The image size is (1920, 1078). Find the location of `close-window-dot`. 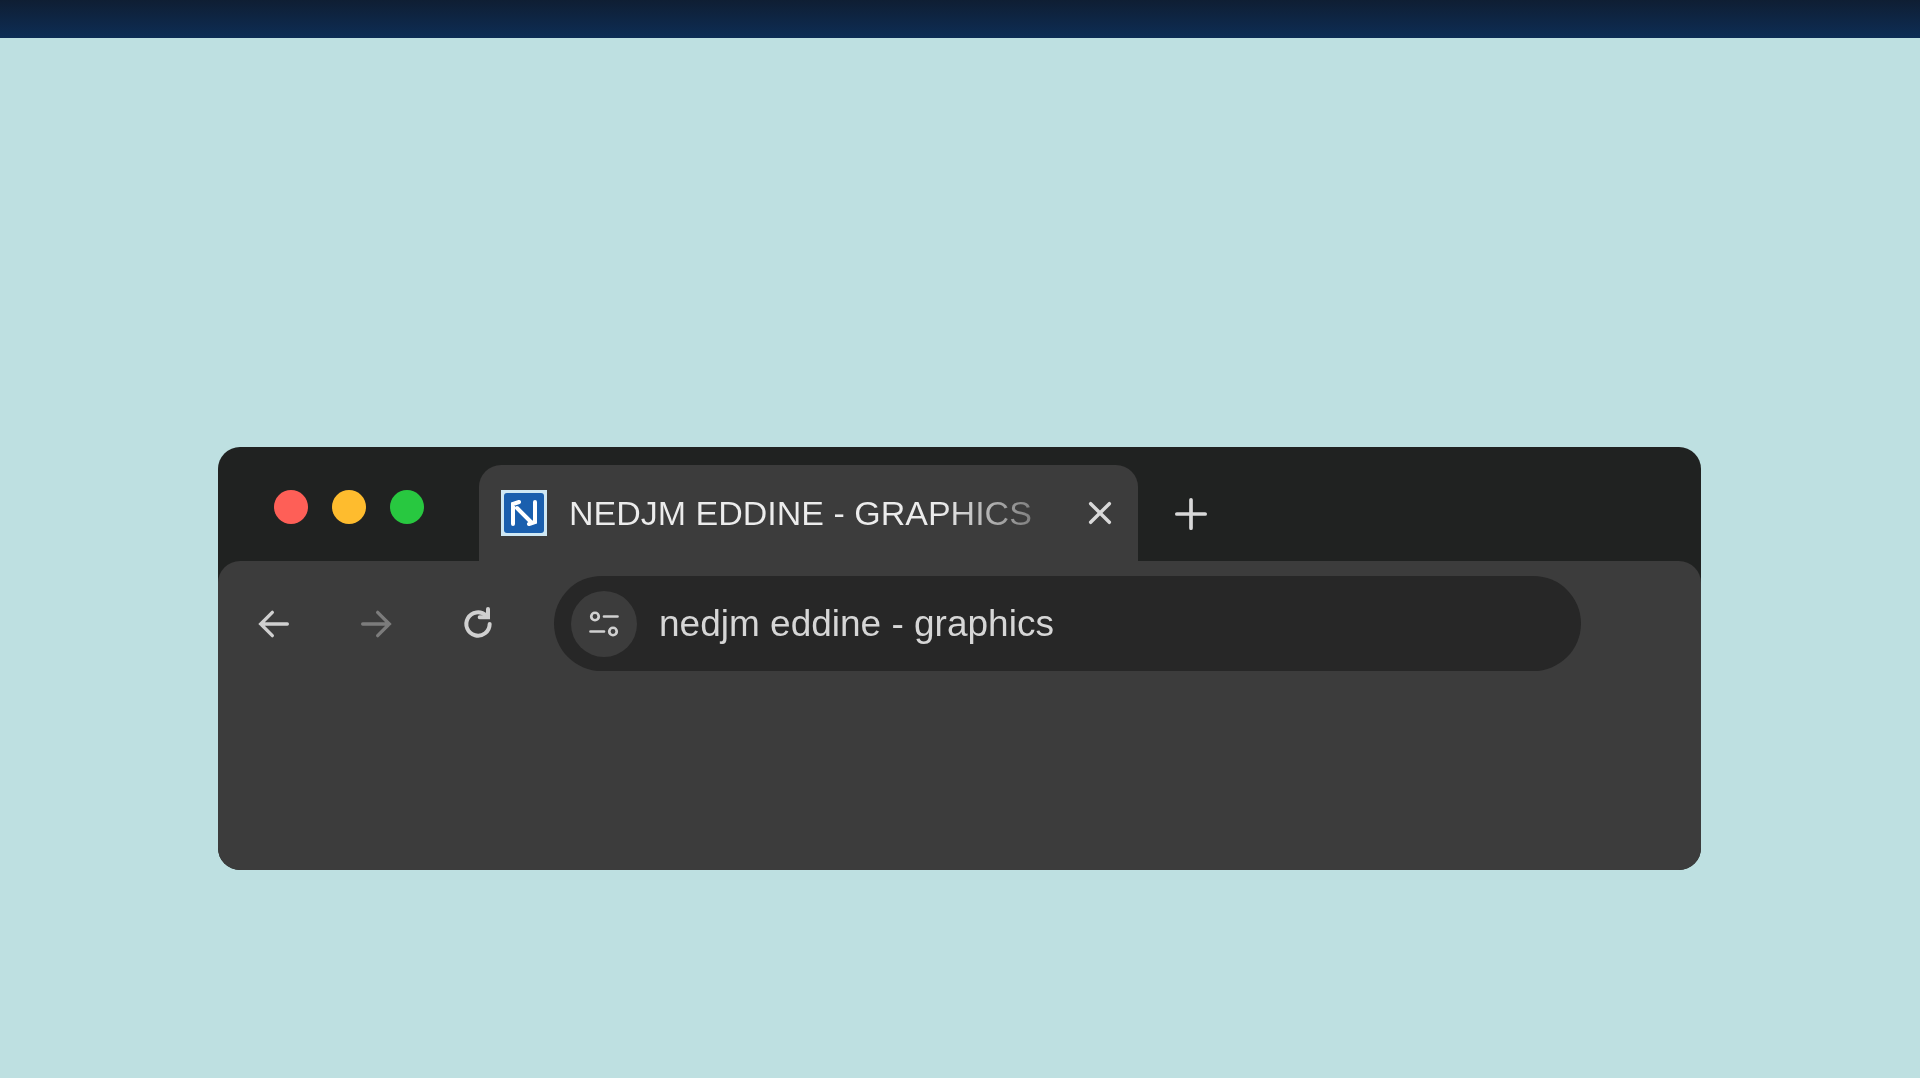

close-window-dot is located at coordinates (291, 507).